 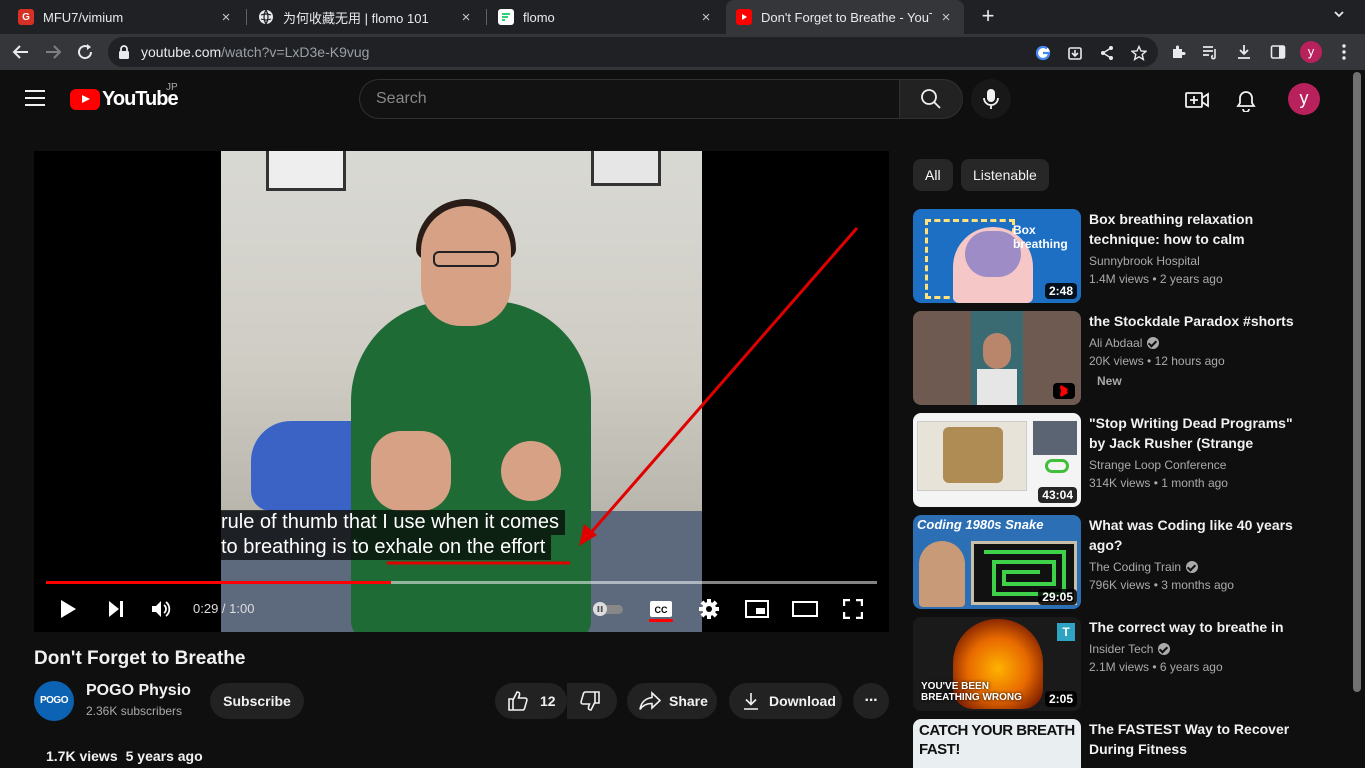 I want to click on upload-age: 2 years ago, so click(x=1191, y=279).